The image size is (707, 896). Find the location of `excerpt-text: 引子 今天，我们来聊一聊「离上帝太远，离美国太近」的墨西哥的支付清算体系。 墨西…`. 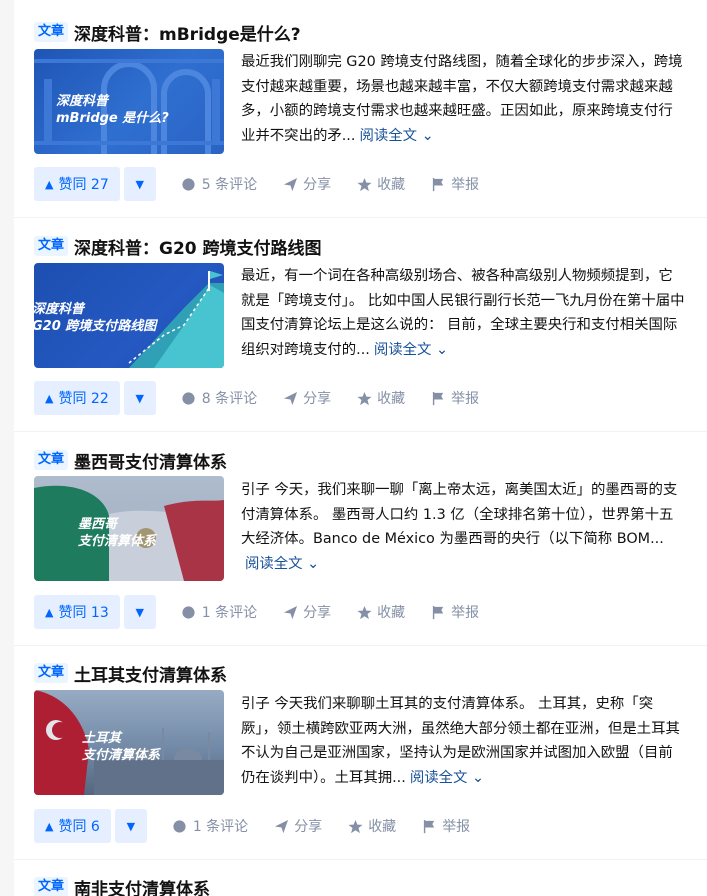

excerpt-text: 引子 今天，我们来聊一聊「离上帝太远，离美国太近」的墨西哥的支付清算体系。 墨西… is located at coordinates (459, 514).